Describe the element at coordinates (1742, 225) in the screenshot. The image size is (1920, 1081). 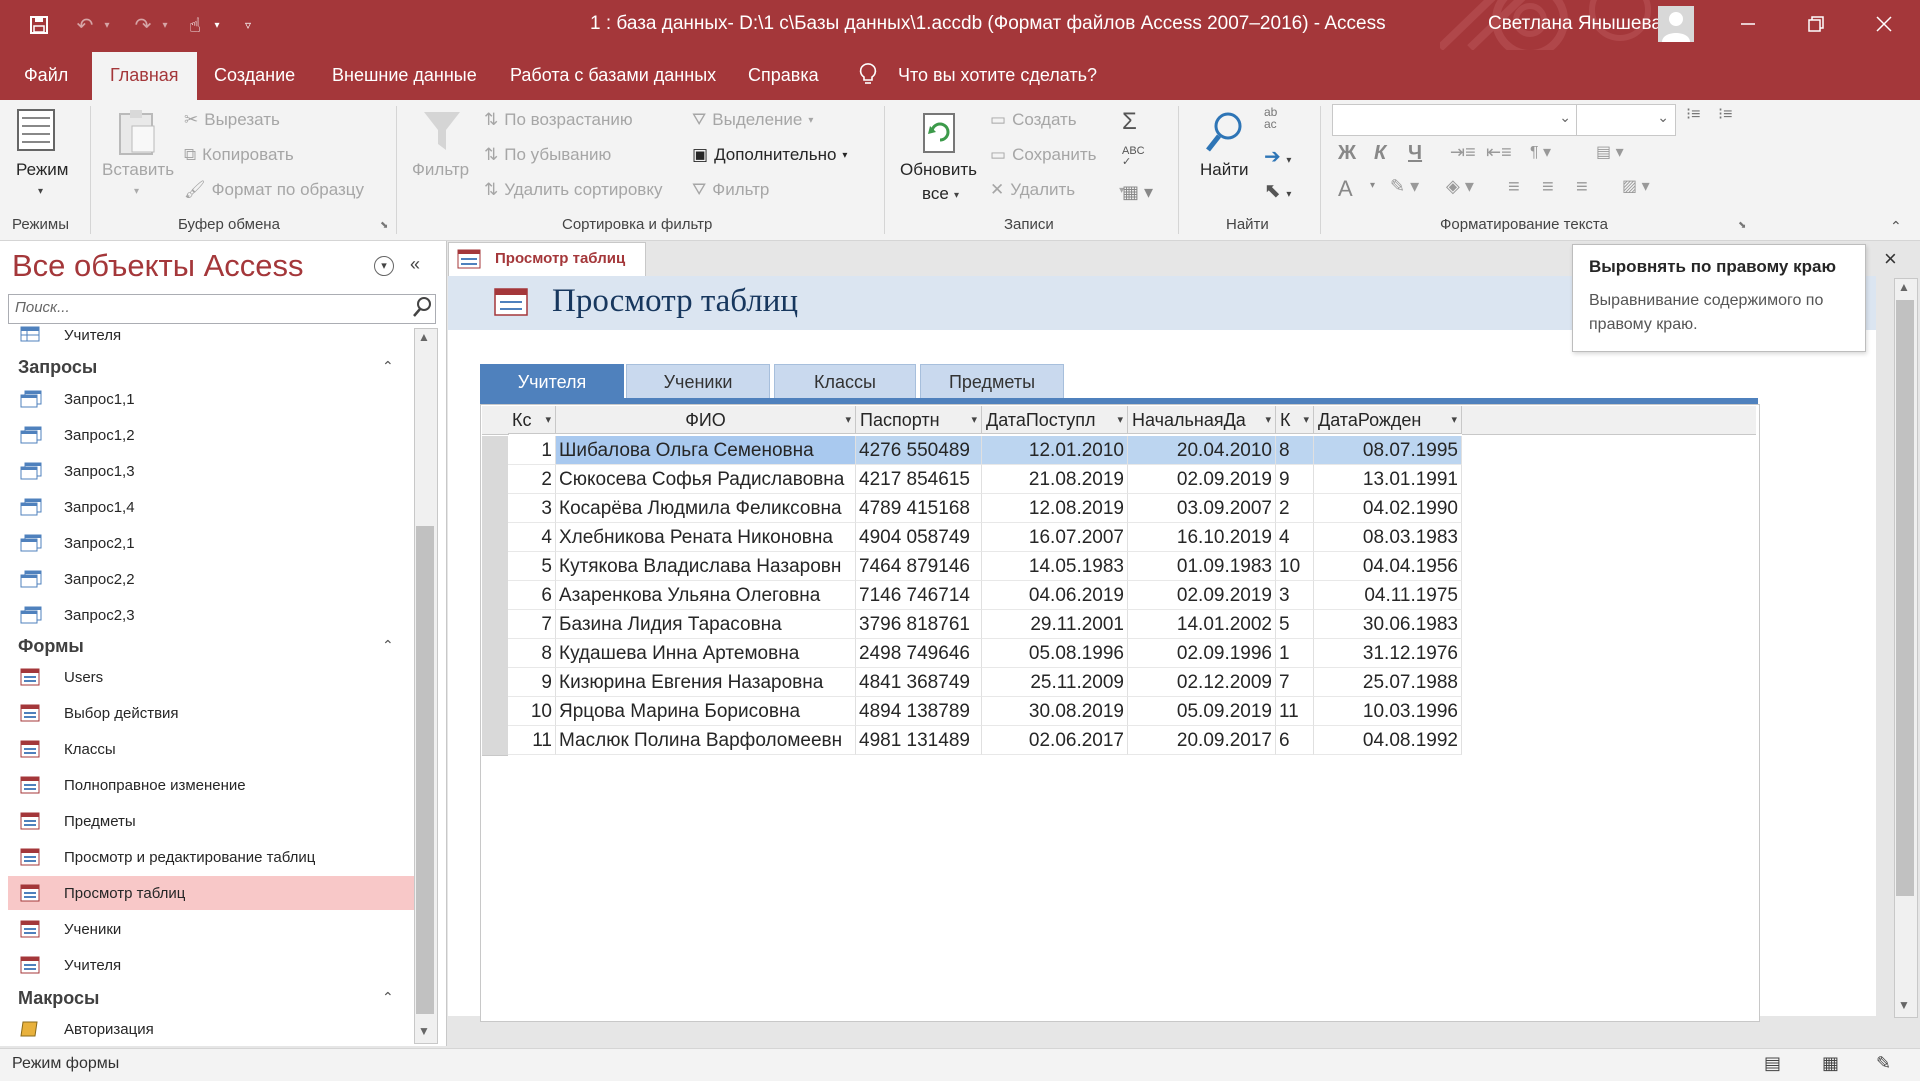
I see `text-format-launcher-icon: ⬊` at that location.